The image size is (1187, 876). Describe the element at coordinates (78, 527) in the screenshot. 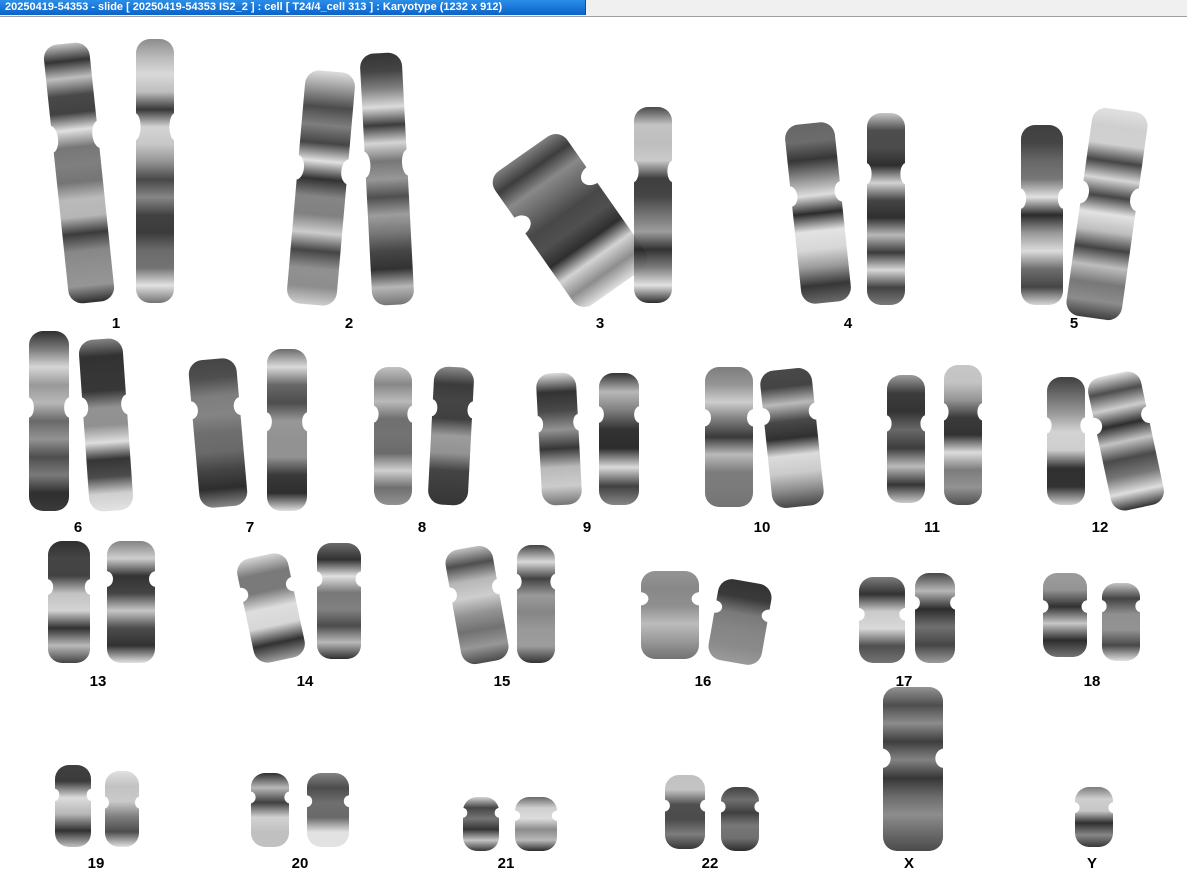

I see `chromosome-label-6: 6` at that location.